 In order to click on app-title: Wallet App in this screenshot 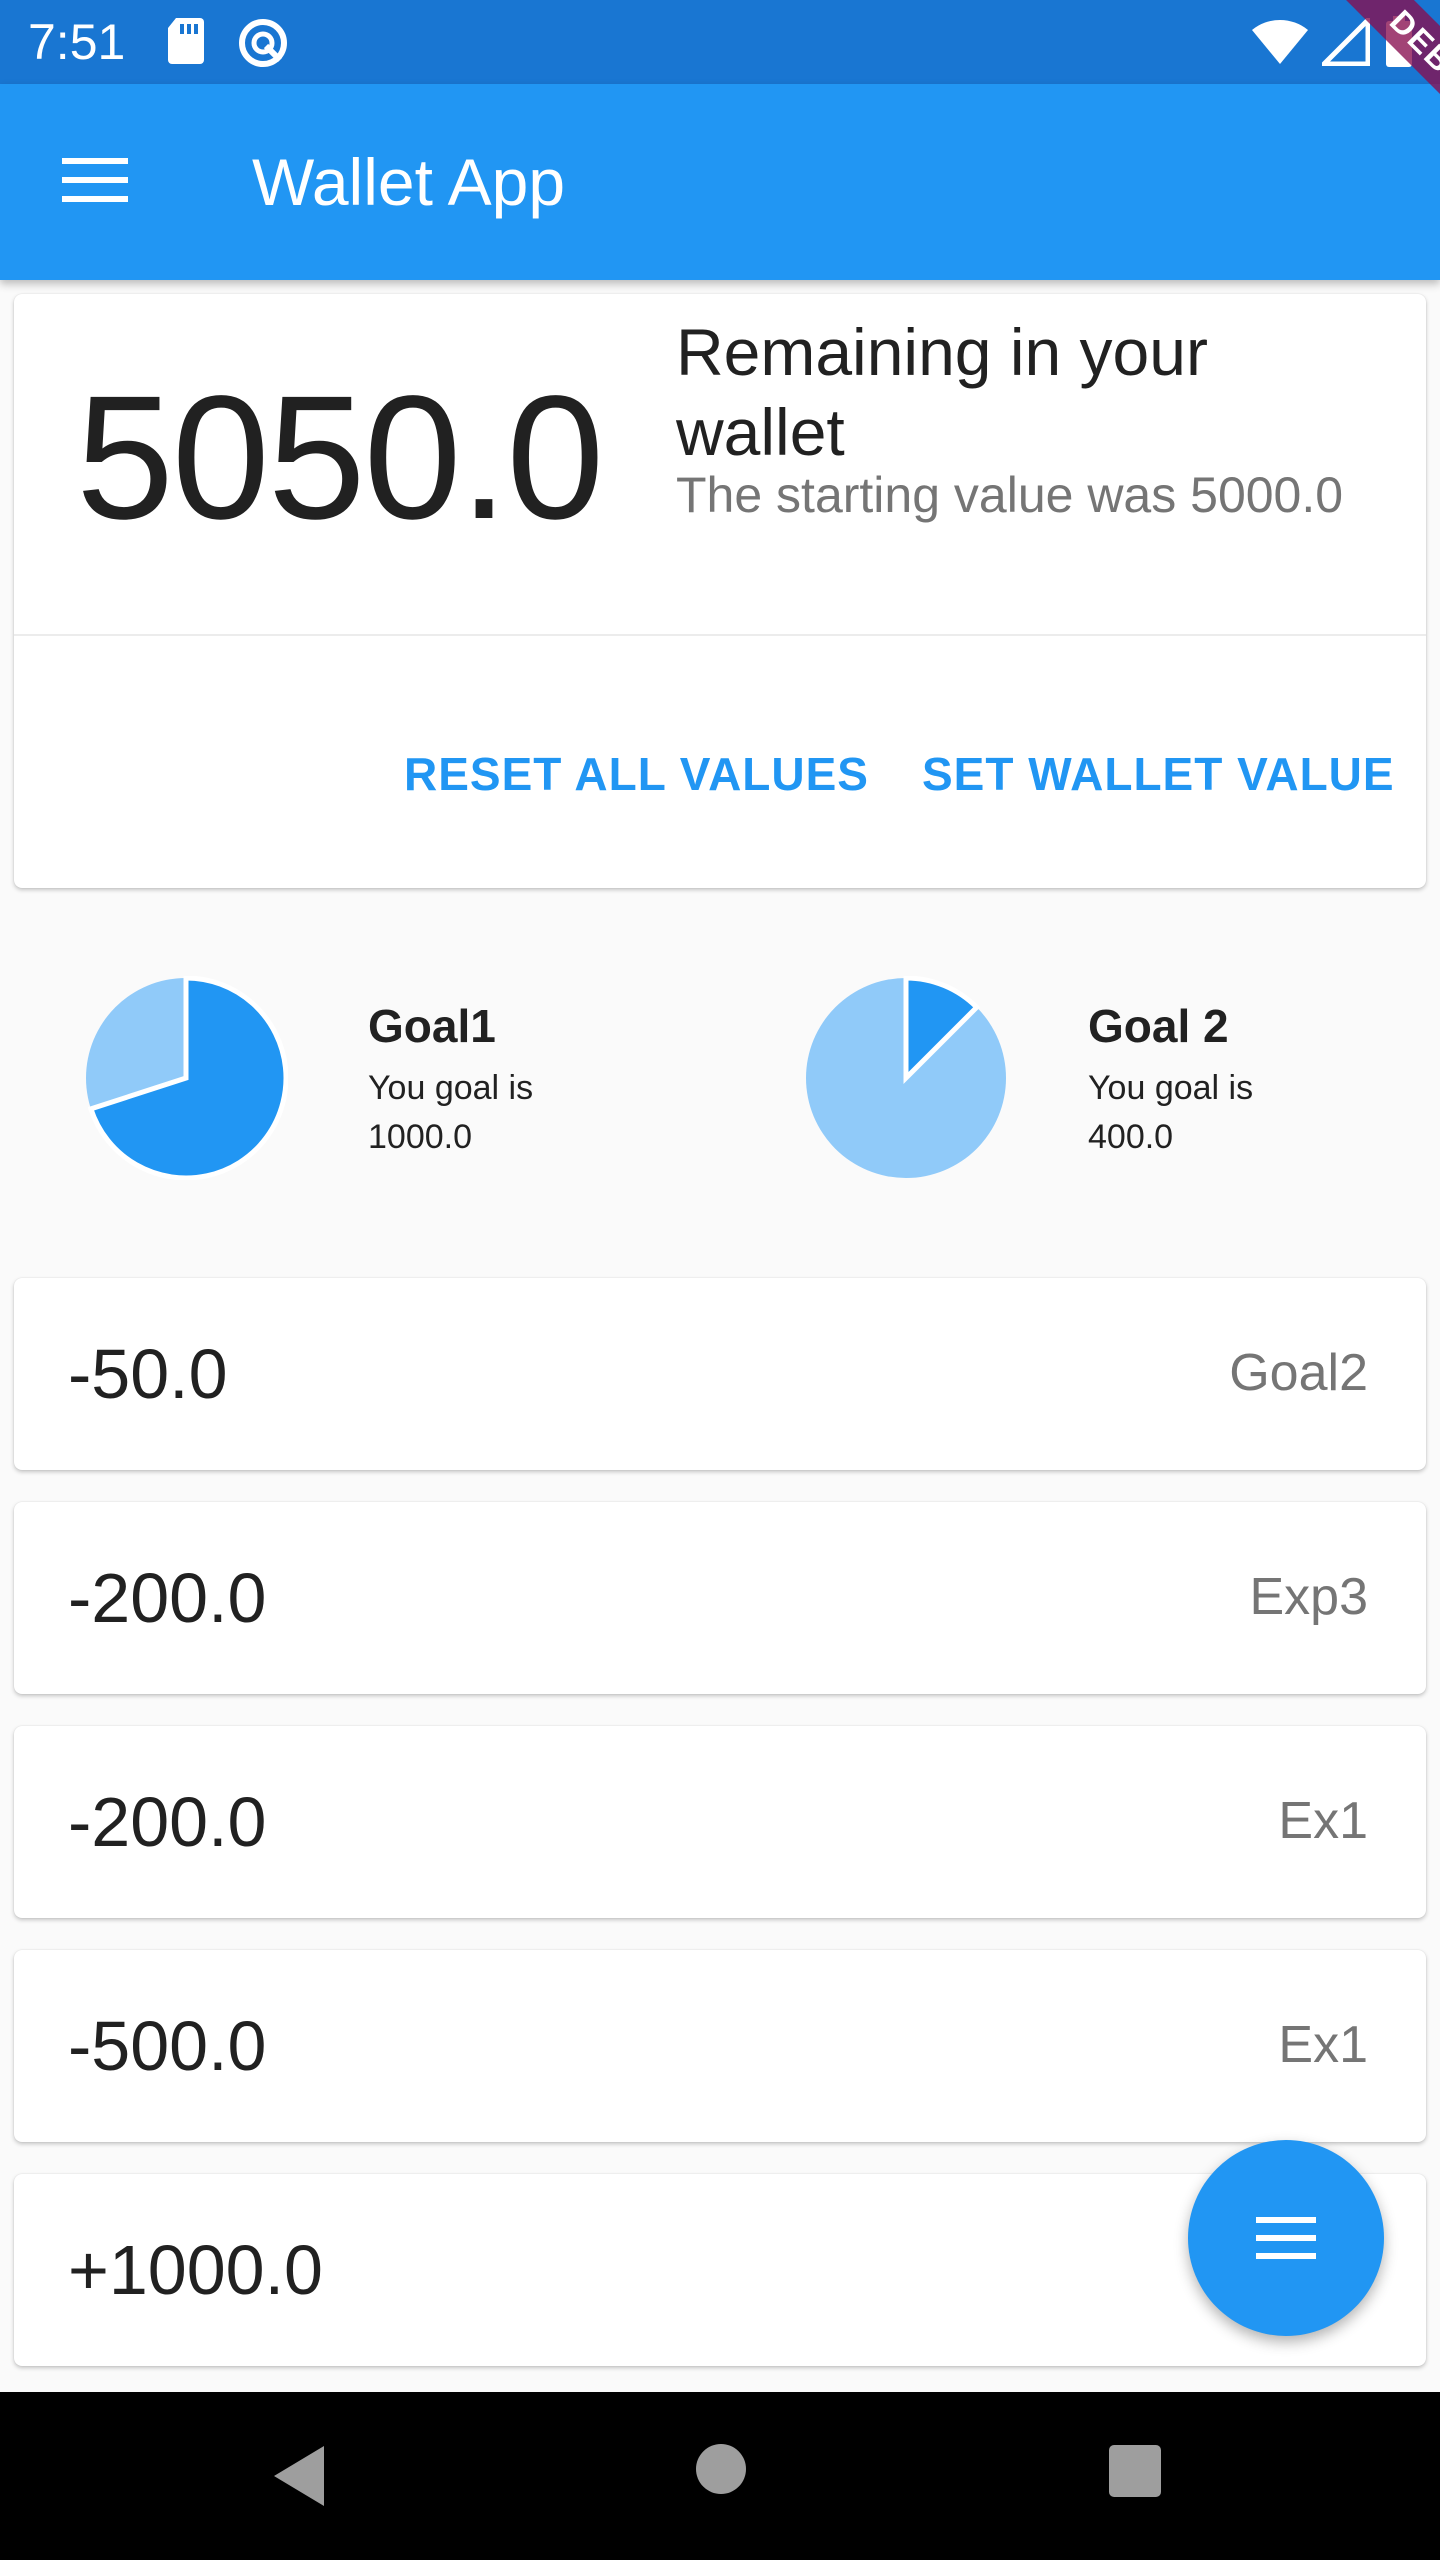, I will do `click(409, 182)`.